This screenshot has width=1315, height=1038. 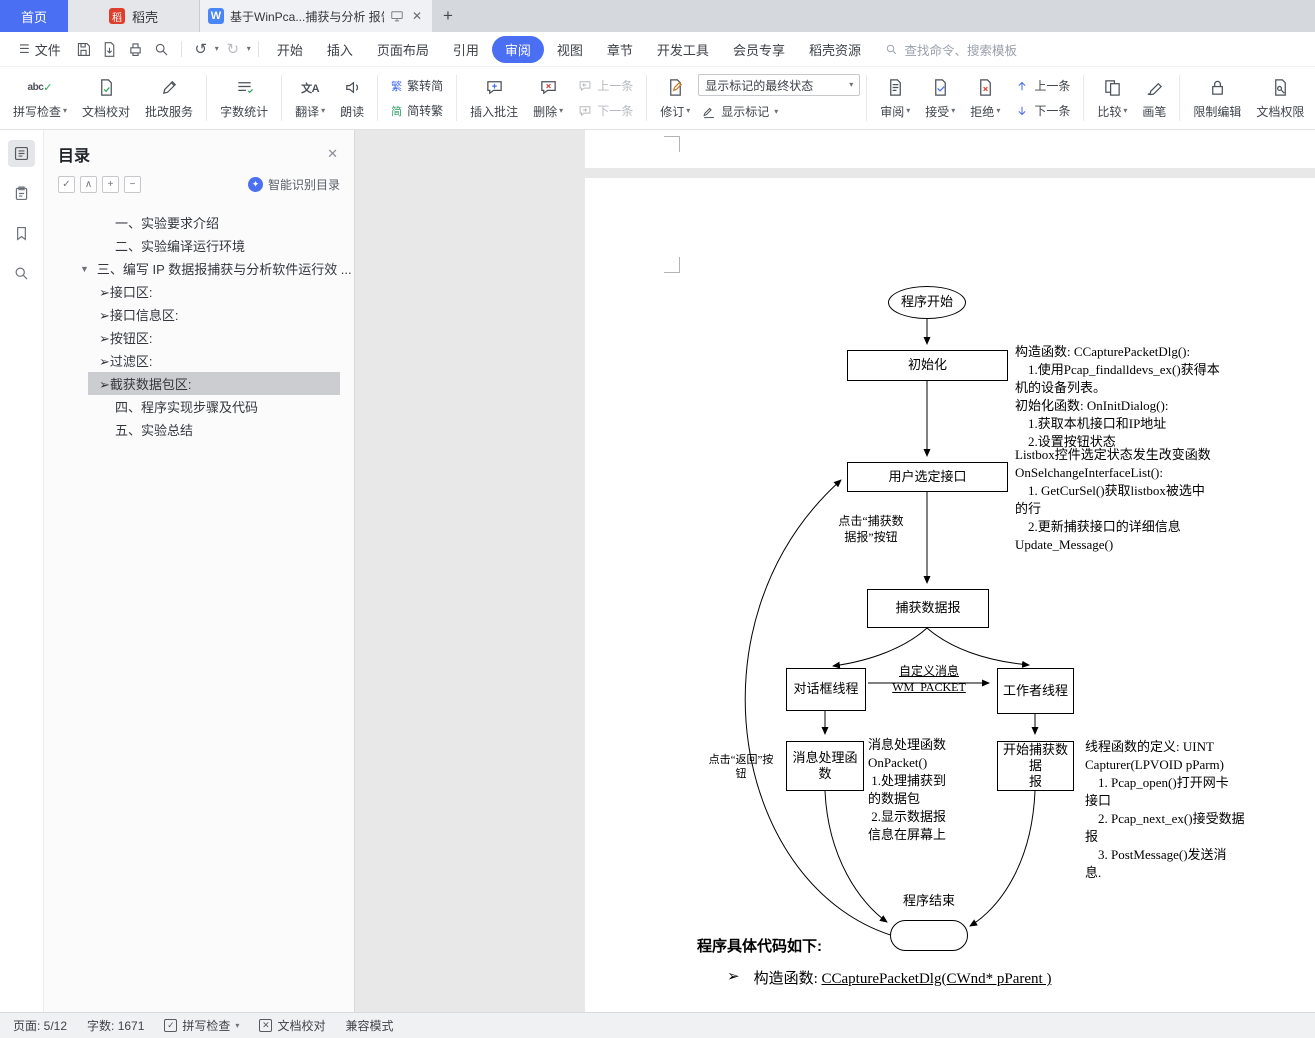 I want to click on bookmark-panel-button, so click(x=21, y=233).